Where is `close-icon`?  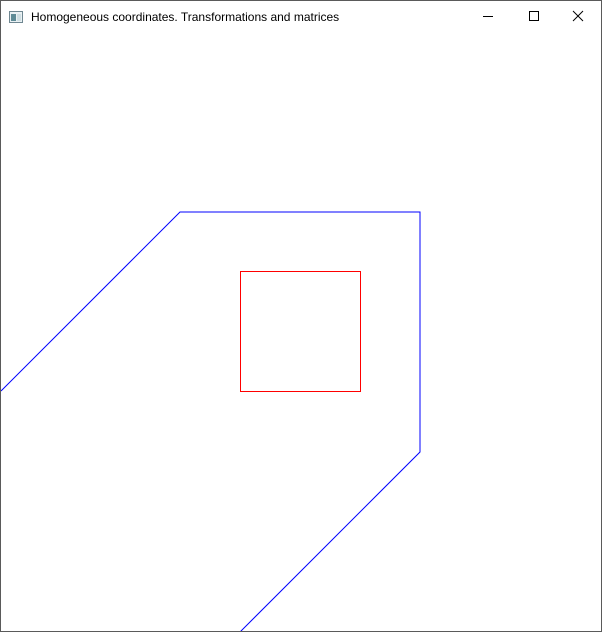
close-icon is located at coordinates (578, 16).